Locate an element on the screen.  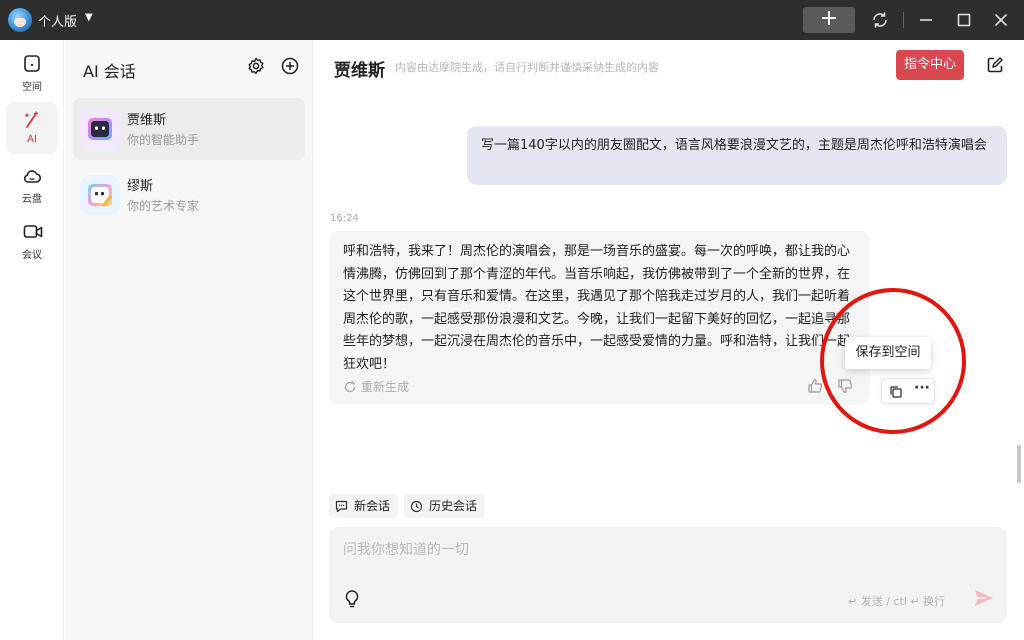
new-chat-label: 新会话 is located at coordinates (372, 506).